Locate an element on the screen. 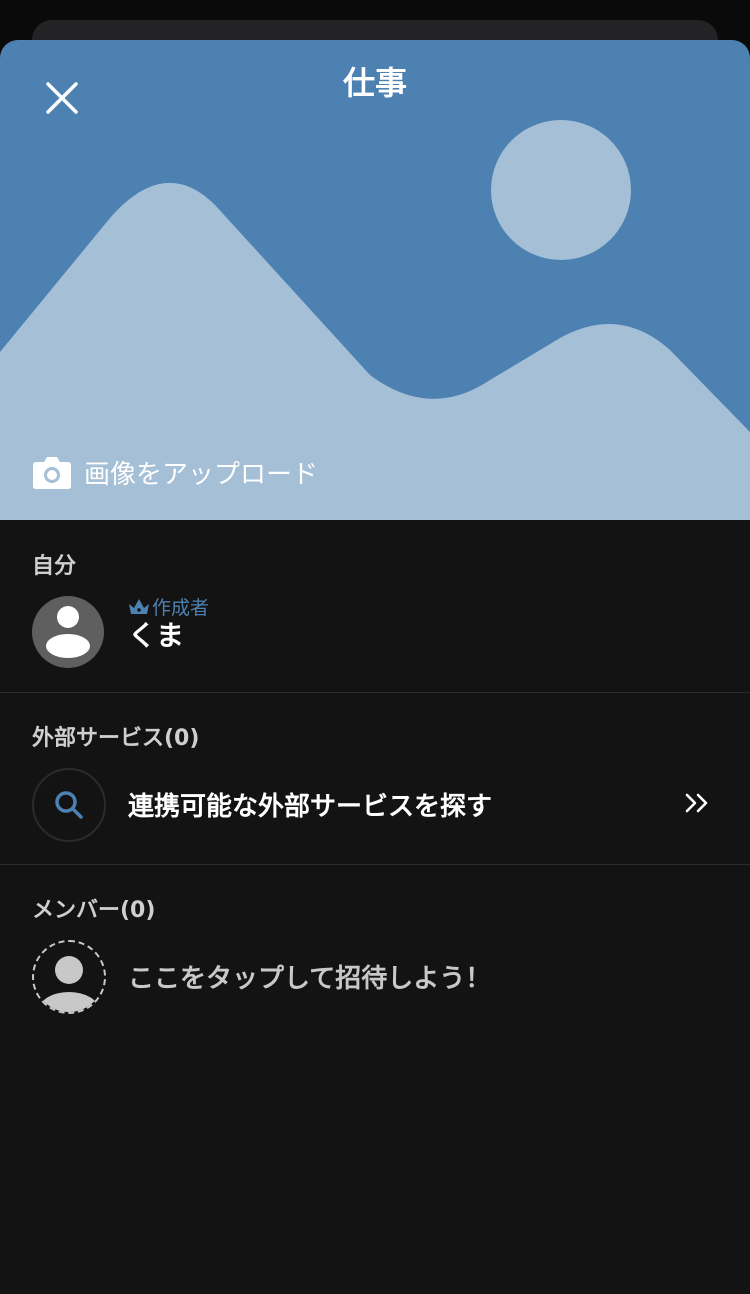  user-name: くま is located at coordinates (156, 635).